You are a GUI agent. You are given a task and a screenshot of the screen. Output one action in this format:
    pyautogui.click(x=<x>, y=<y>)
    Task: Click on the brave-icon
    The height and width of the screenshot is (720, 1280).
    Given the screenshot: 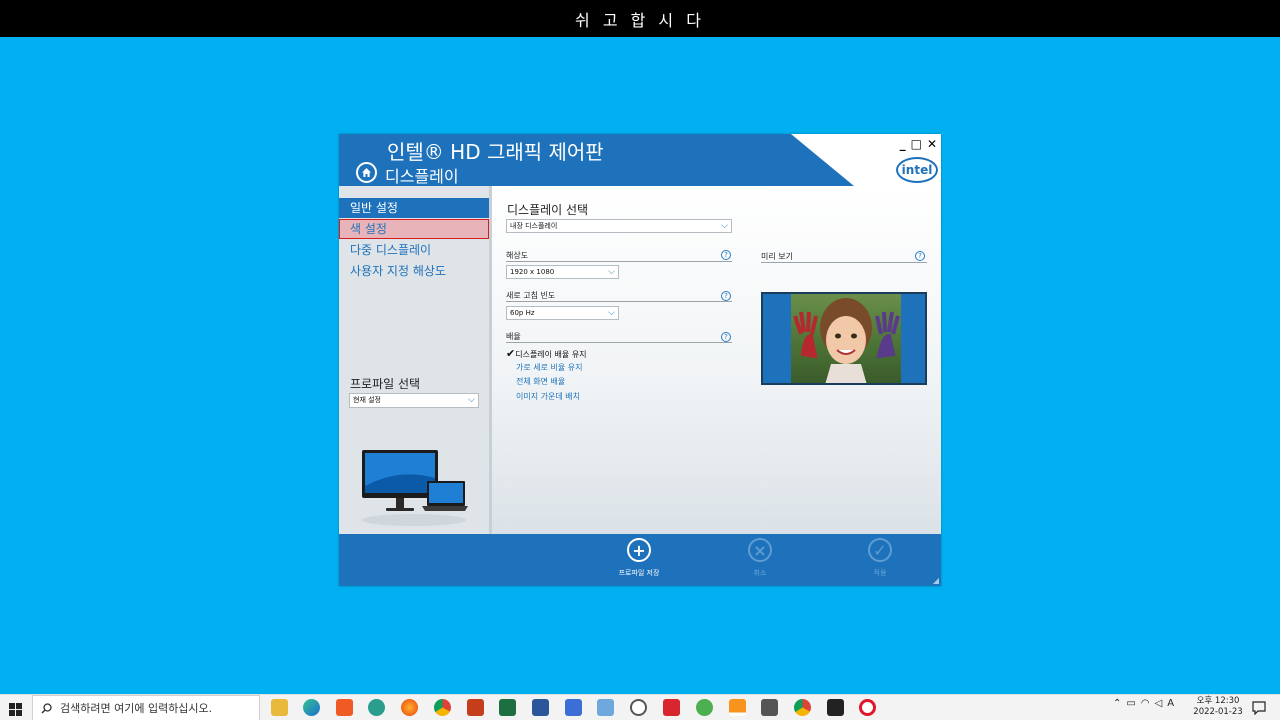 What is the action you would take?
    pyautogui.click(x=344, y=707)
    